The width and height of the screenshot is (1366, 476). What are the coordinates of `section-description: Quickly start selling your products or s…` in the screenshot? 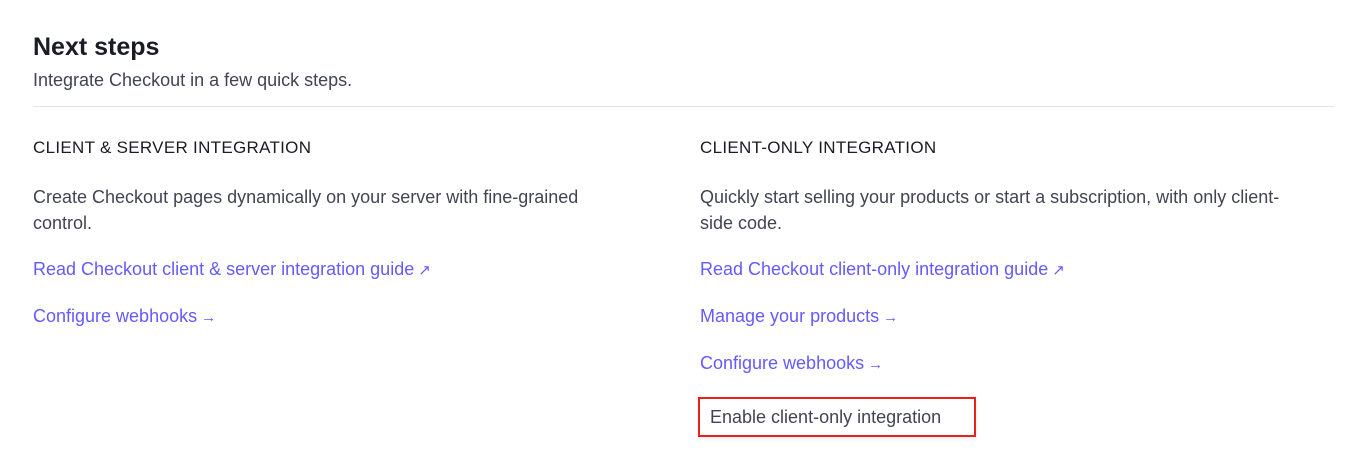 It's located at (990, 210).